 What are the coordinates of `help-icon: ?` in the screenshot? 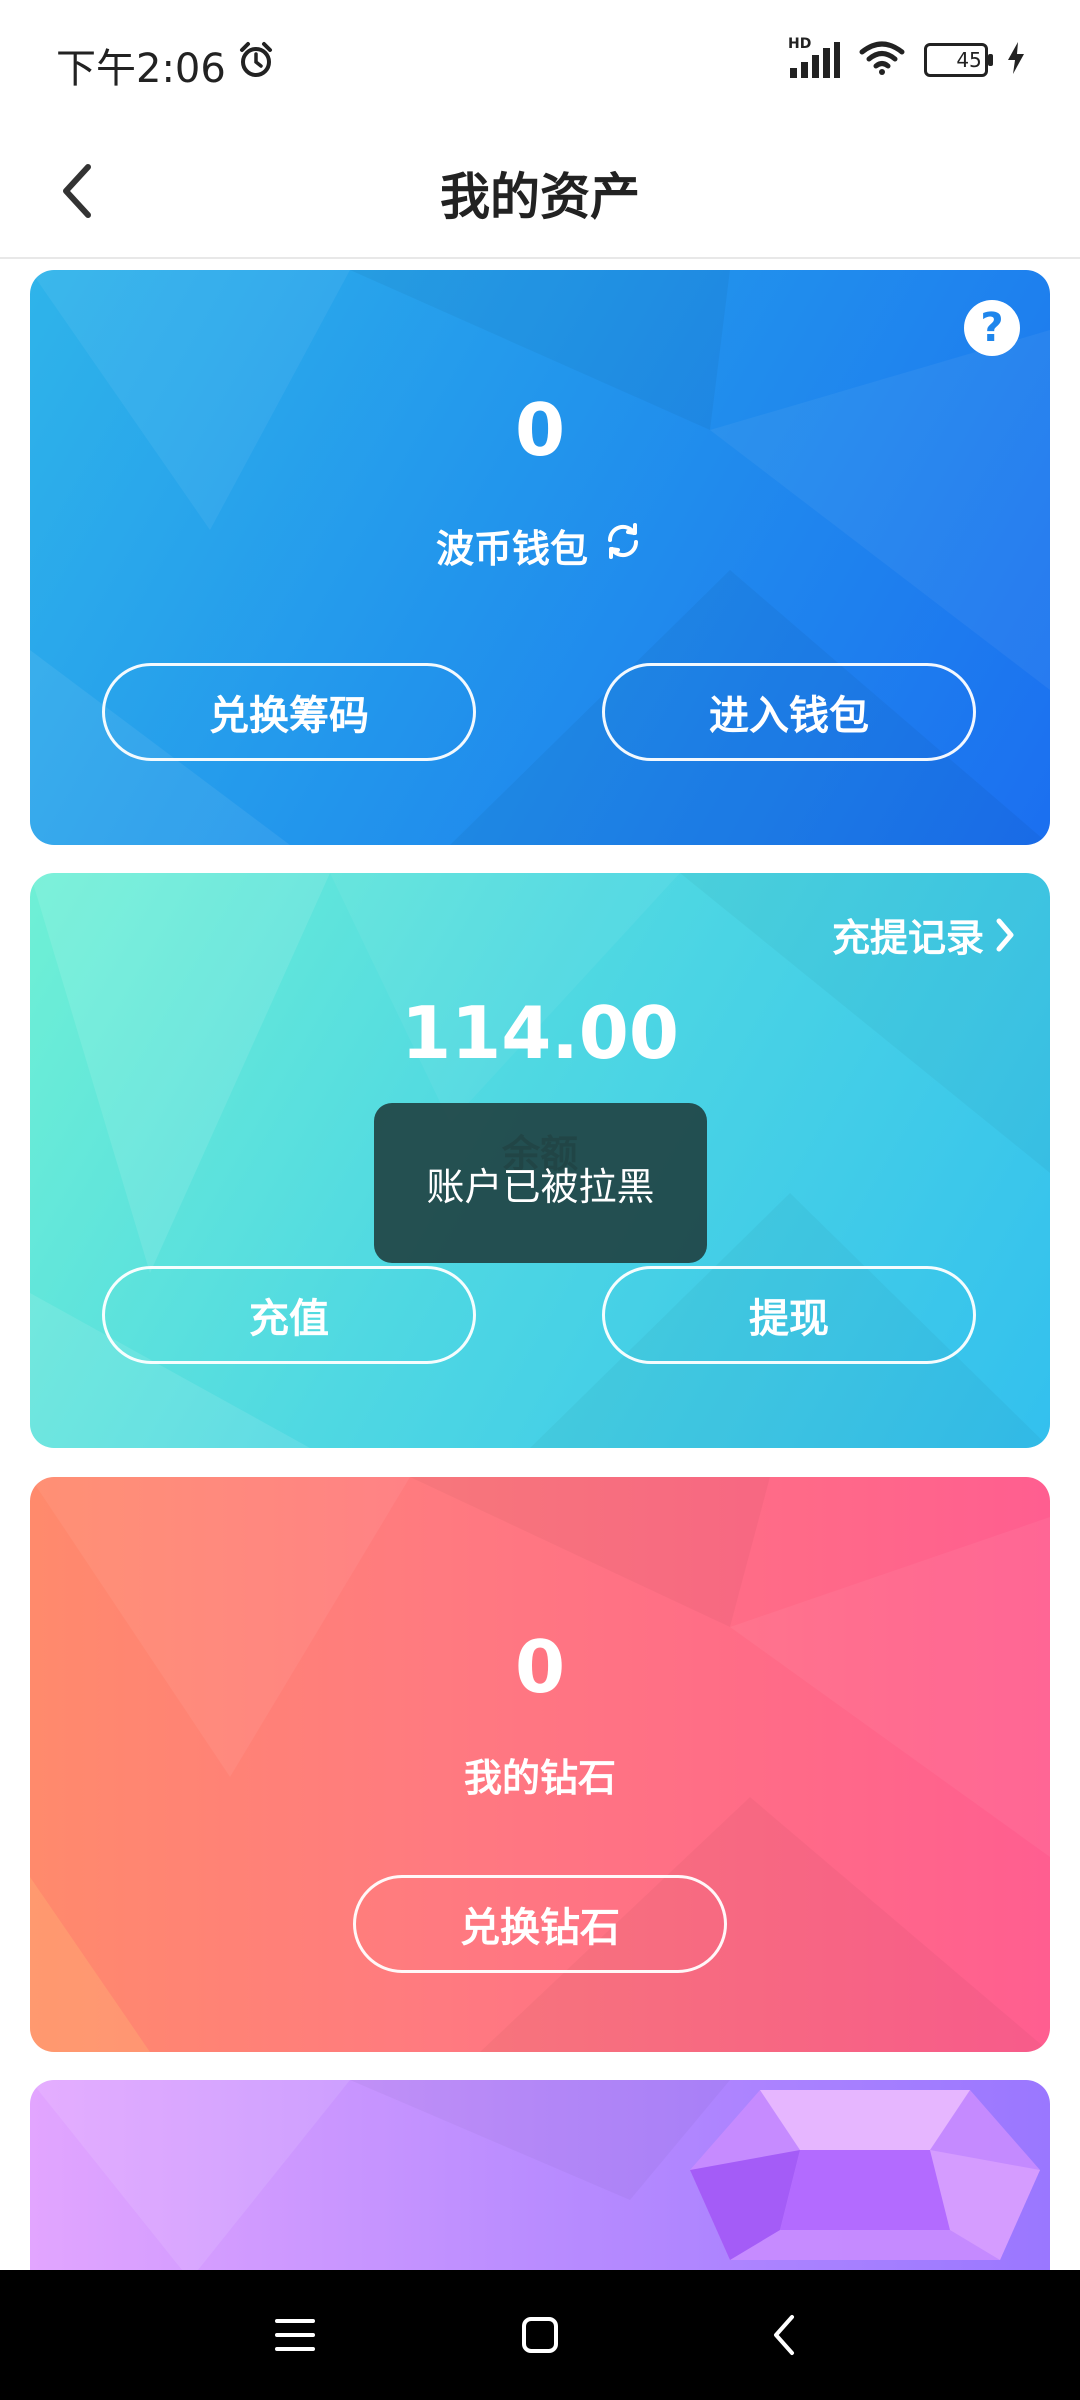 It's located at (992, 328).